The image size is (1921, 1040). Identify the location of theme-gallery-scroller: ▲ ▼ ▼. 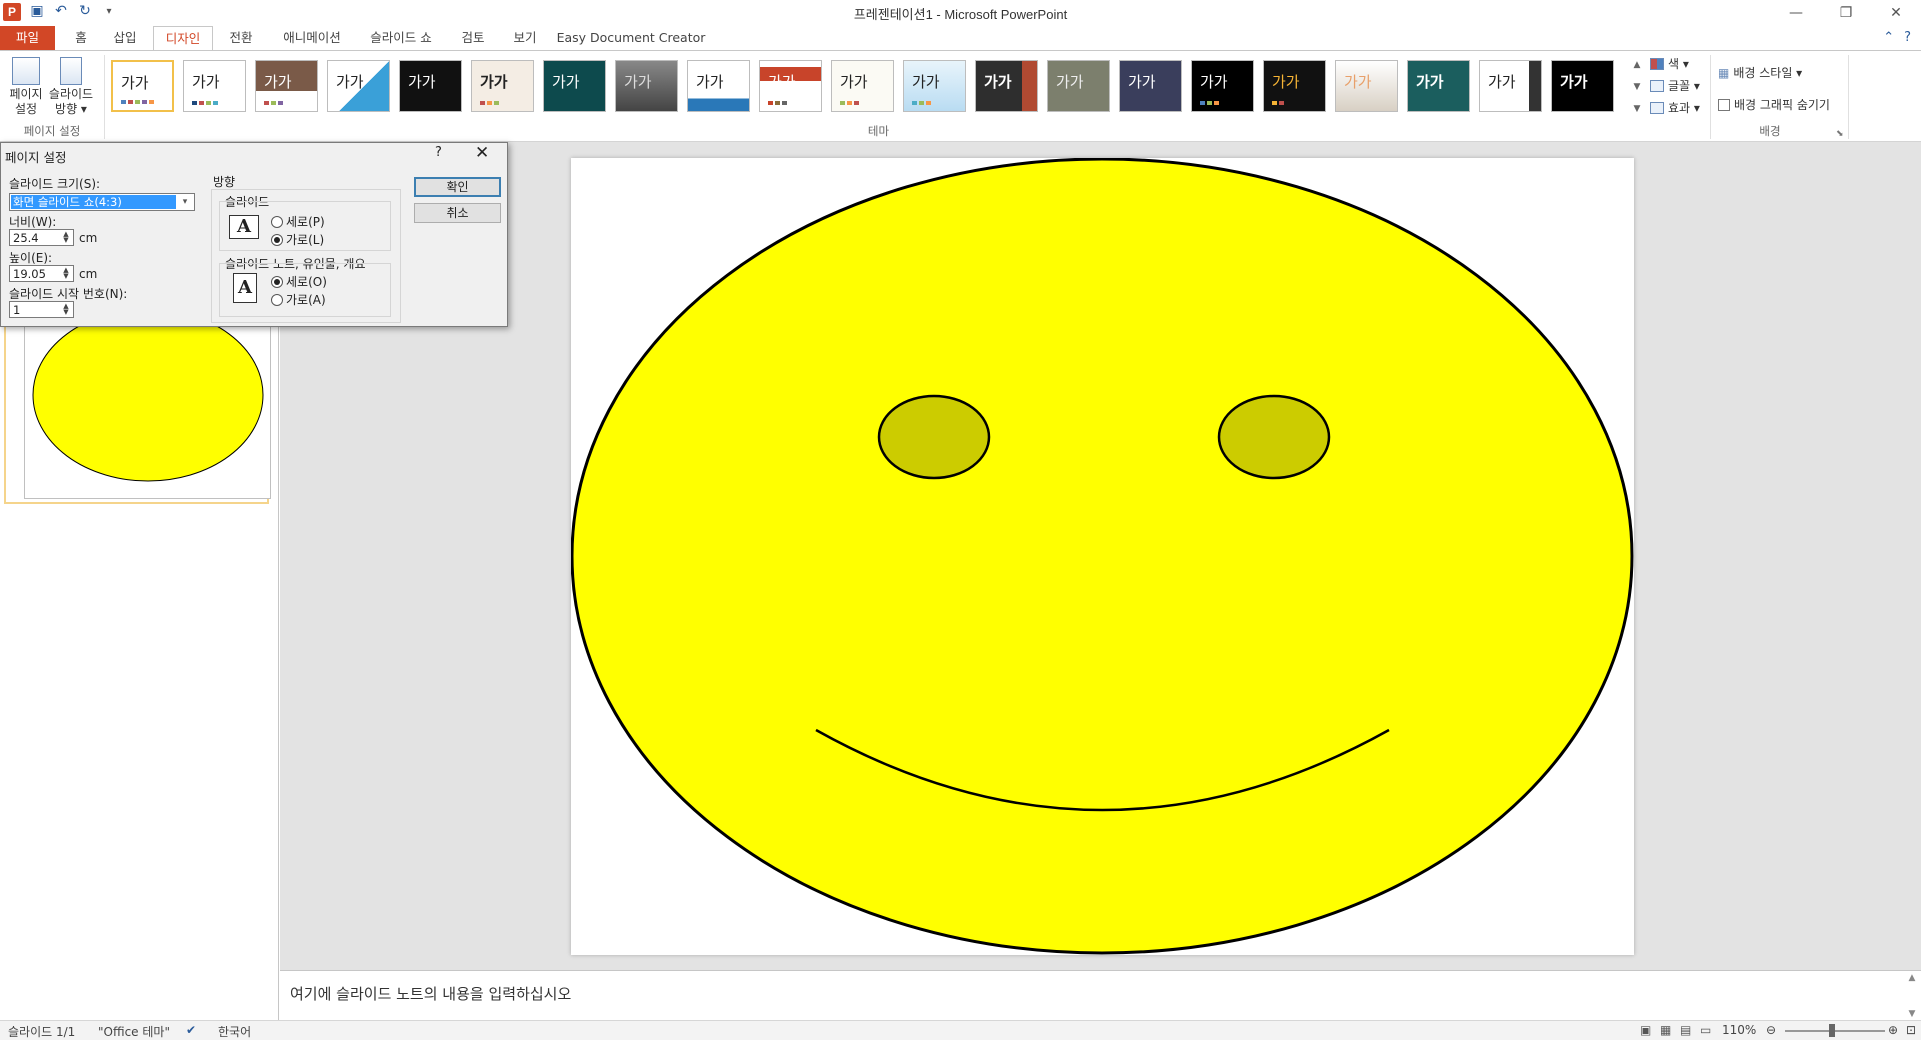
(1637, 87).